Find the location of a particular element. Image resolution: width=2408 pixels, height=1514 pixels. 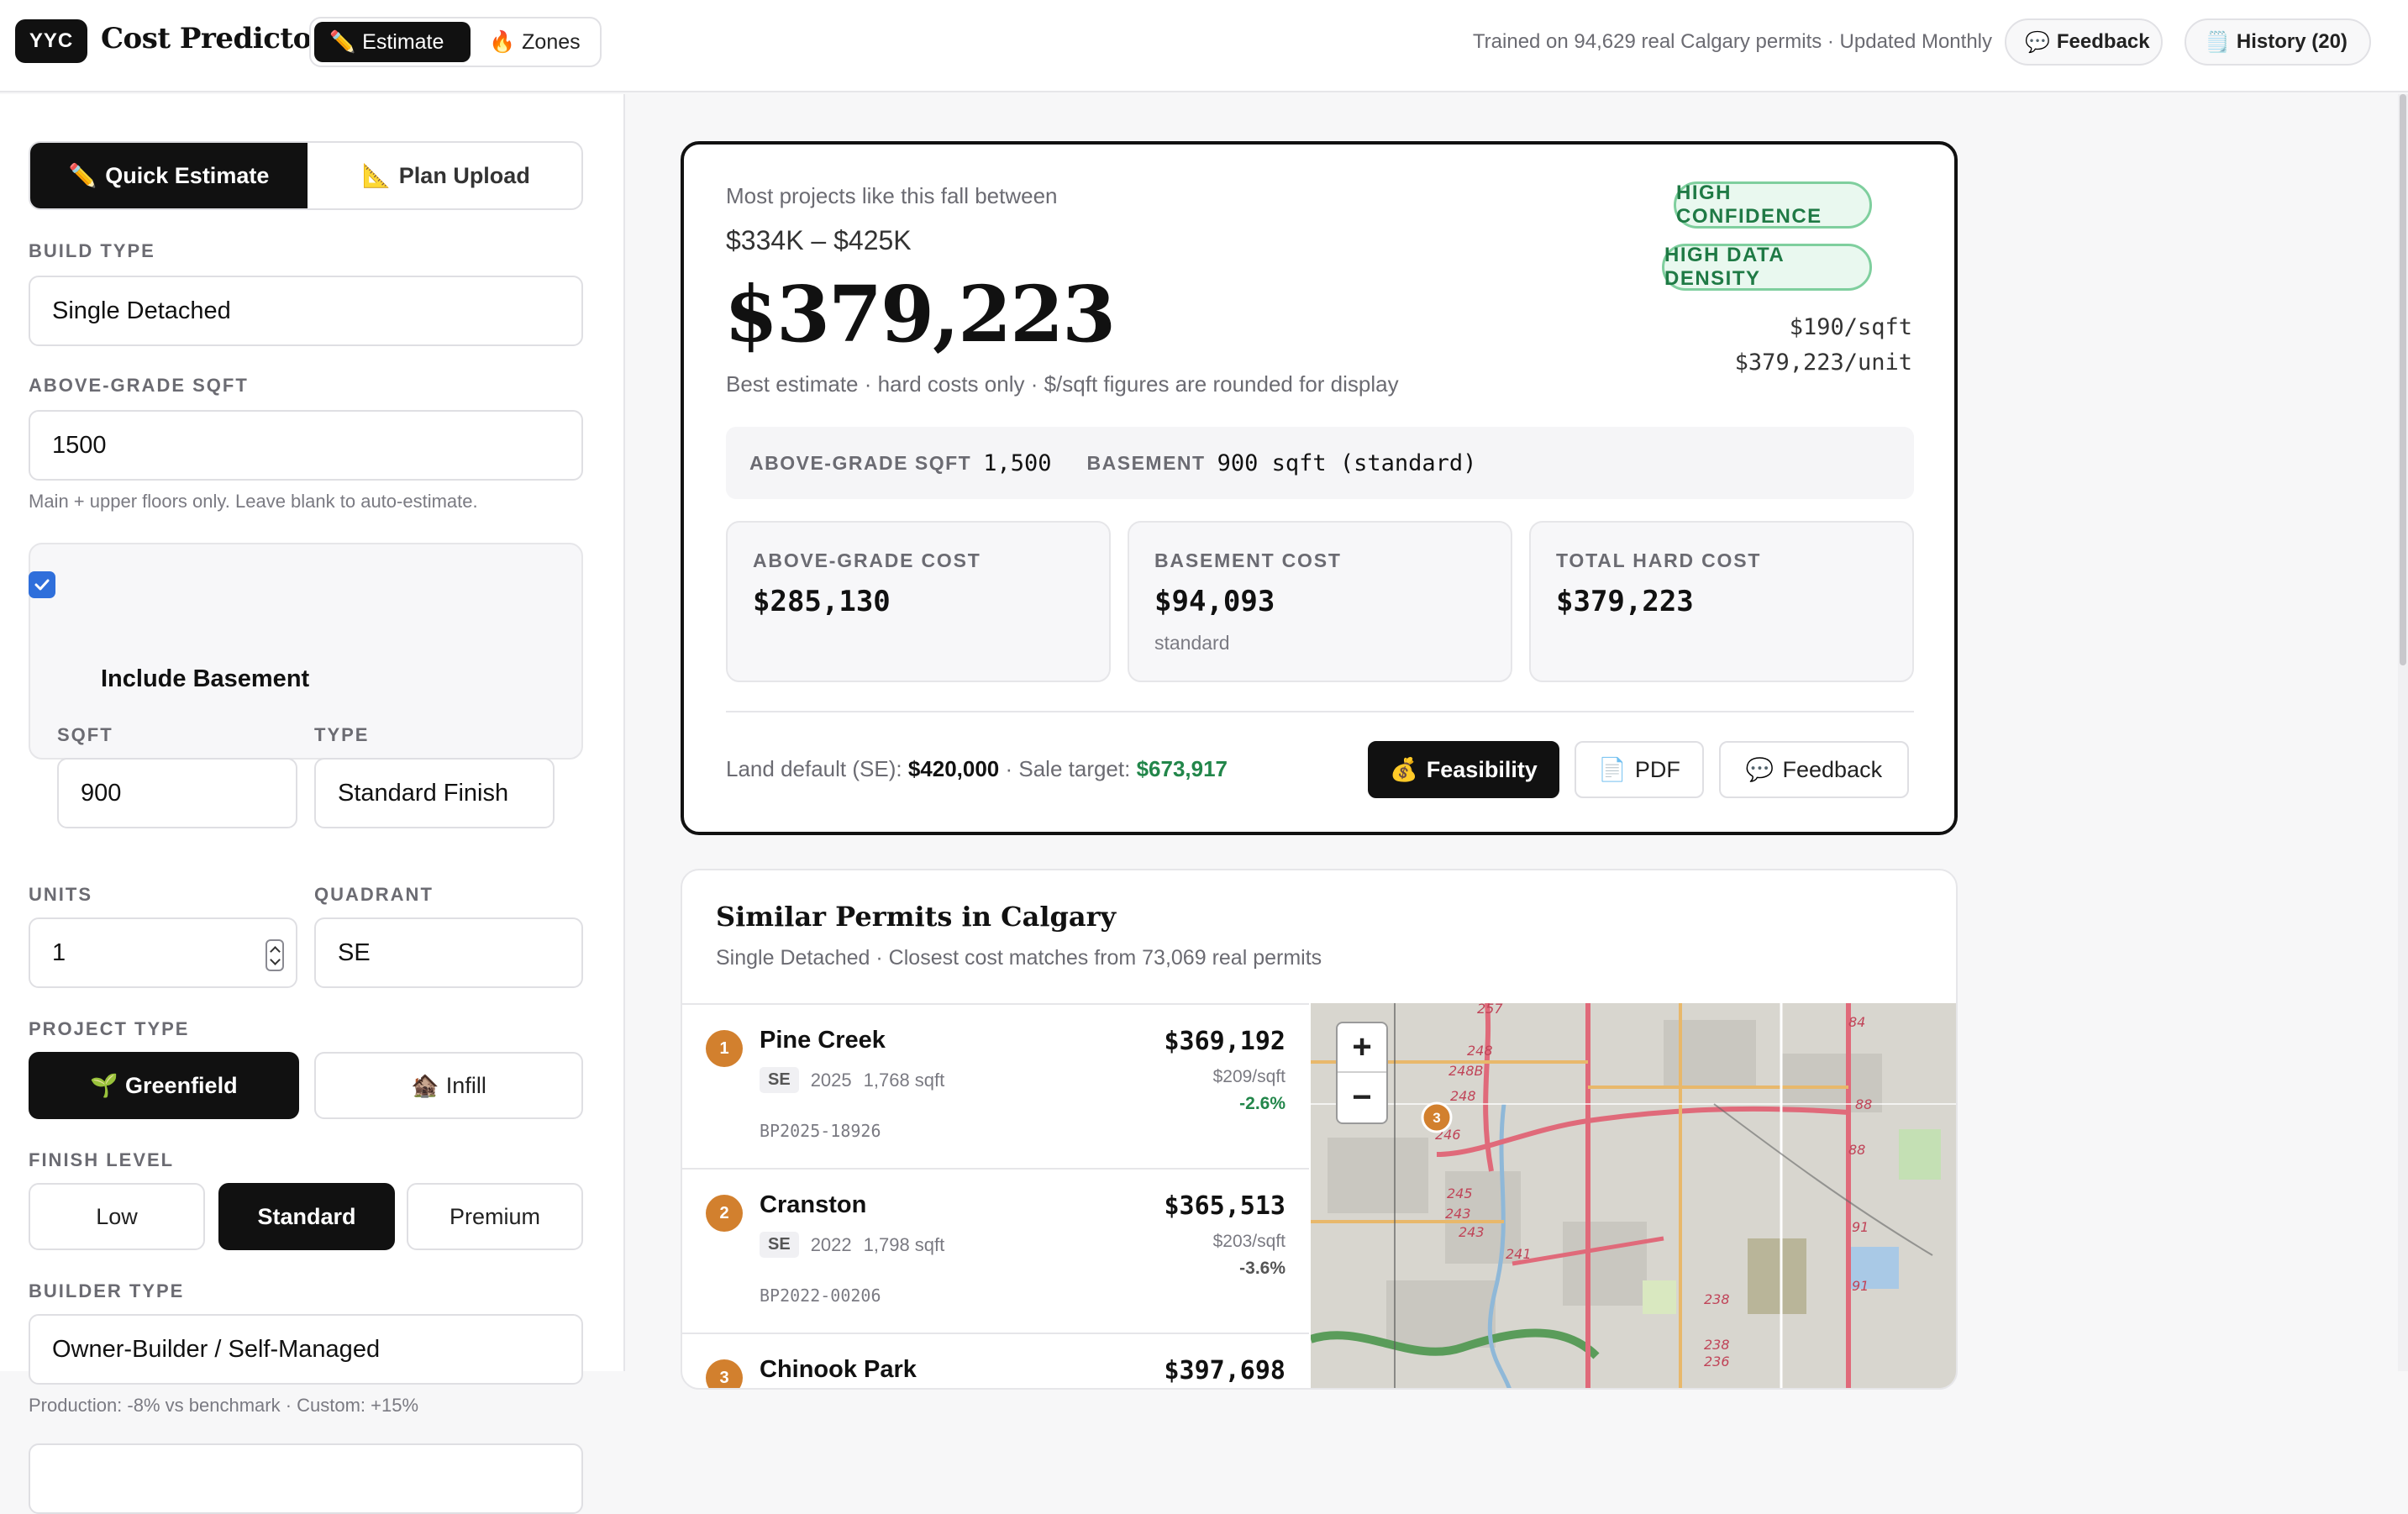

rank-badge: 3 is located at coordinates (725, 1373).